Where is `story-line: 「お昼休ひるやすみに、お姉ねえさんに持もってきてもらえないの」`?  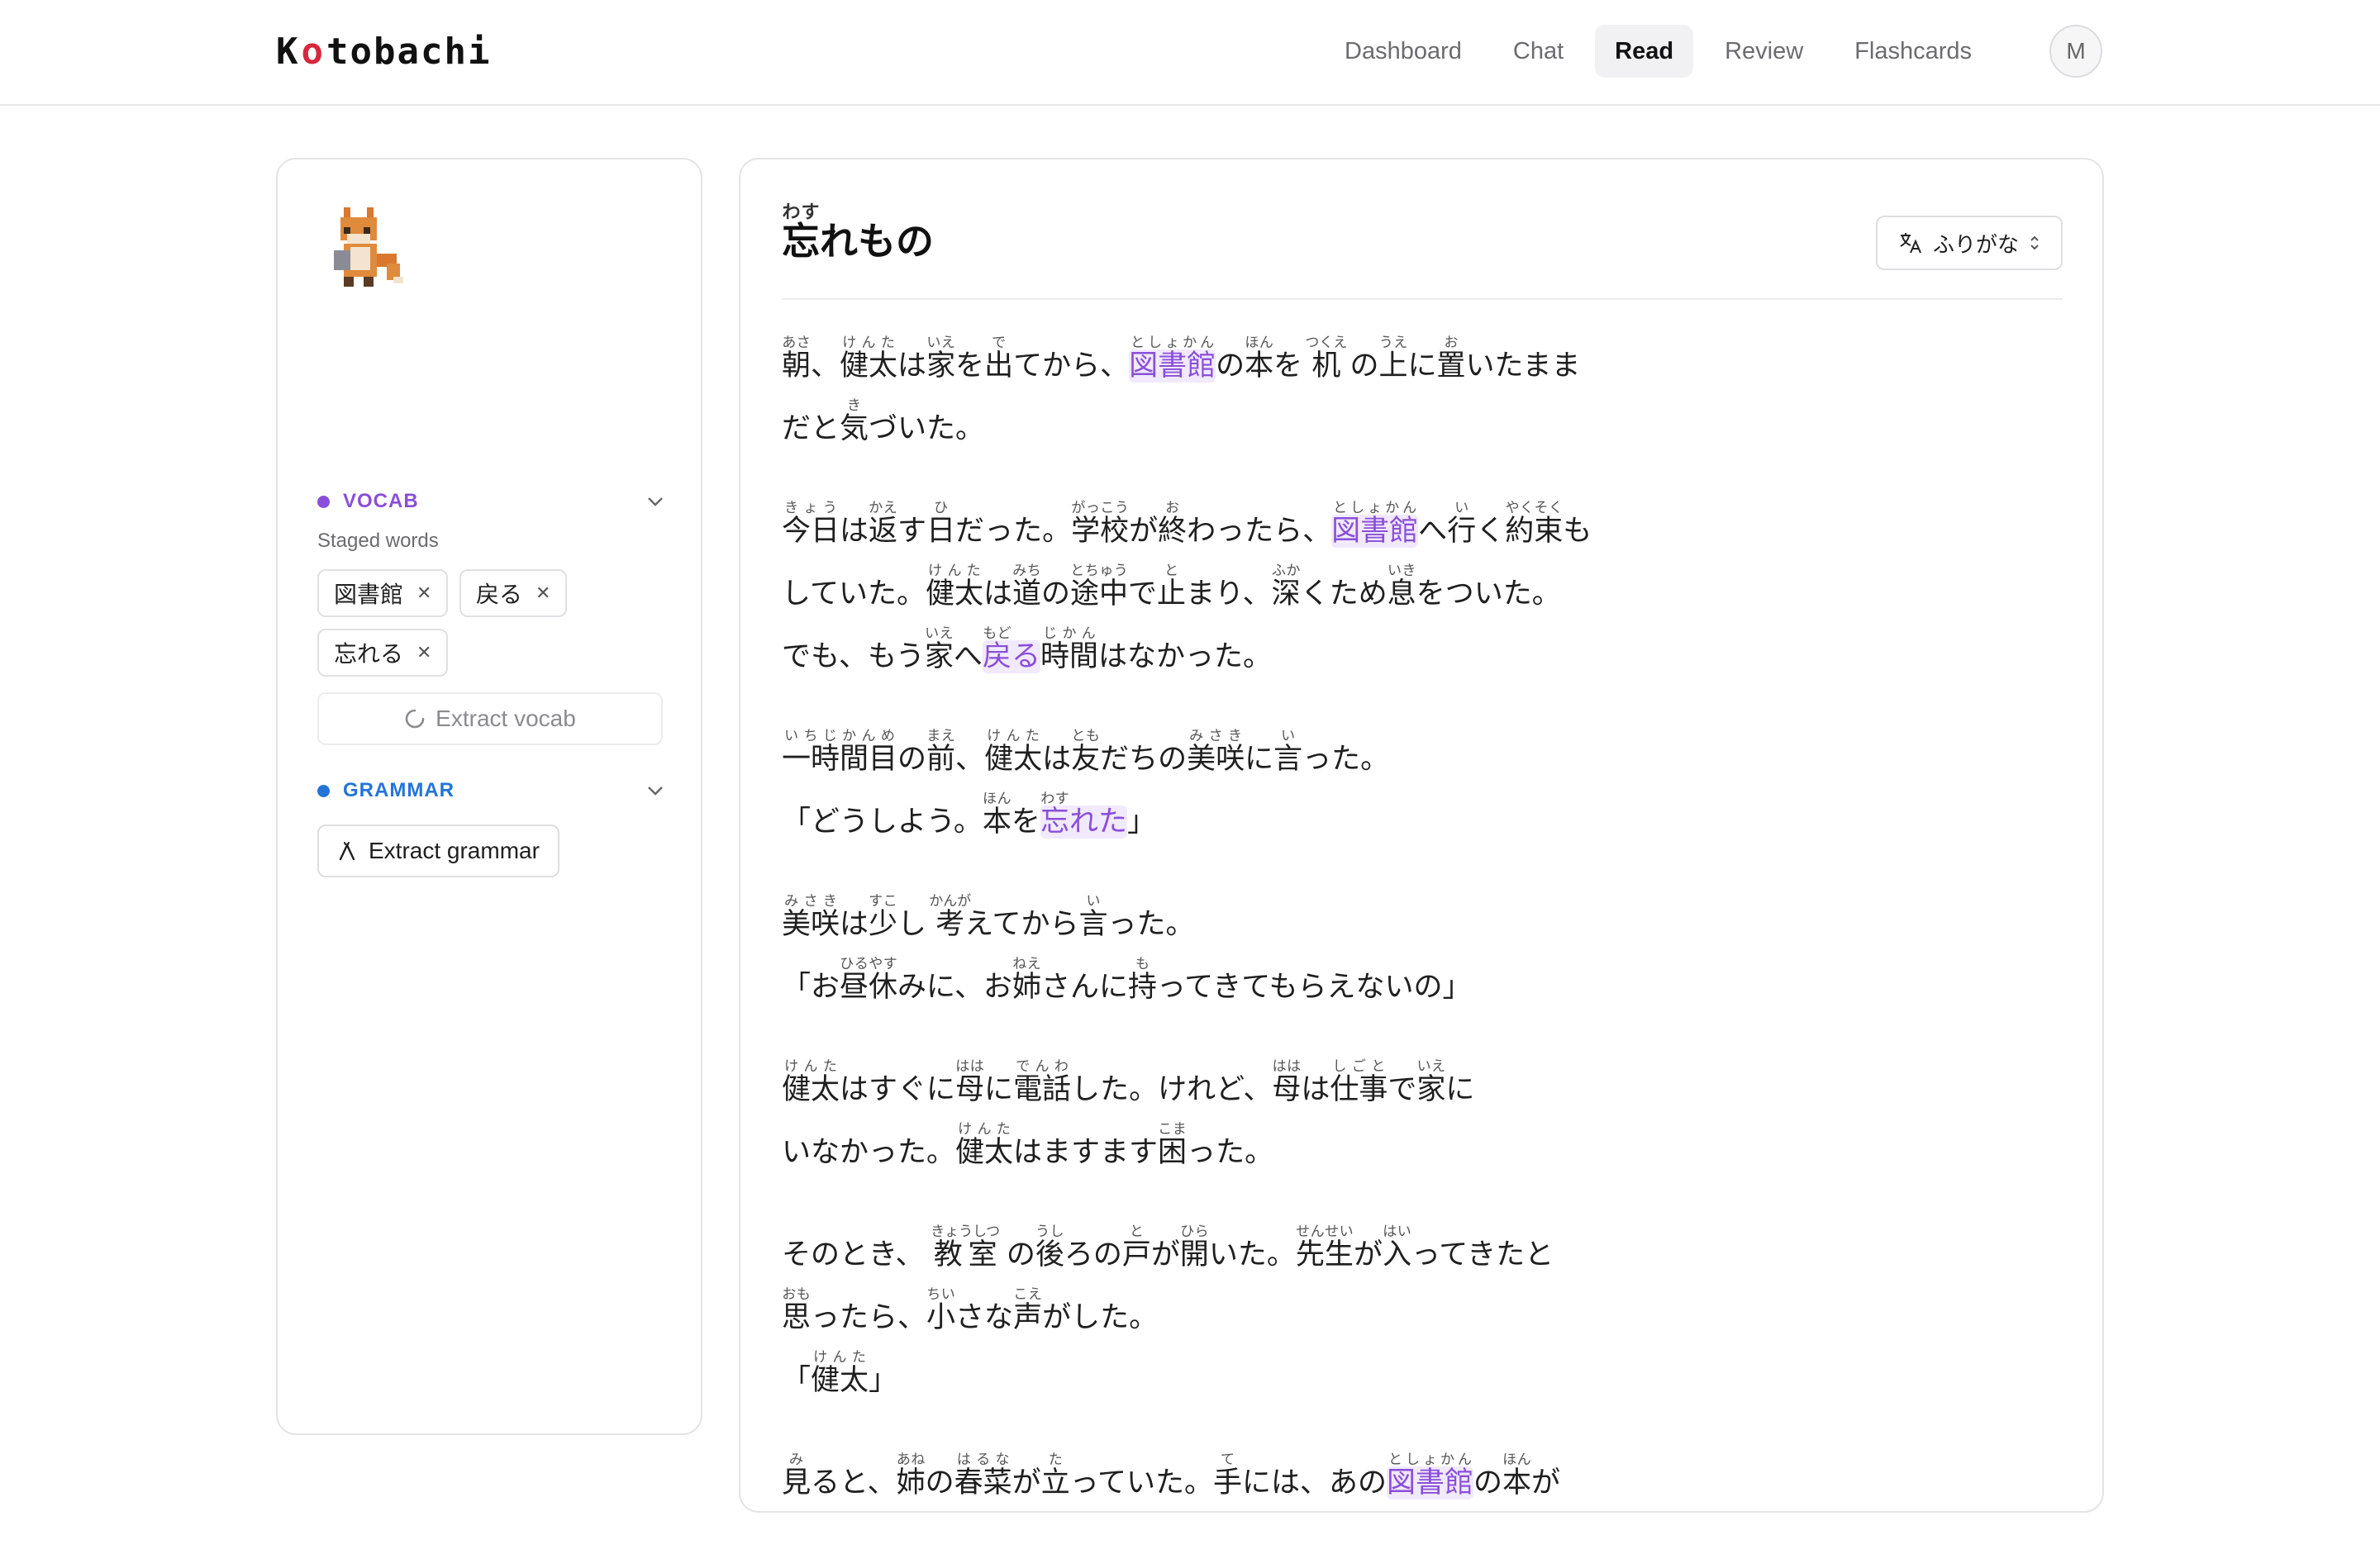
story-line: 「お昼休ひるやすみに、お姉ねえさんに持もってきてもらえないの」 is located at coordinates (1127, 980).